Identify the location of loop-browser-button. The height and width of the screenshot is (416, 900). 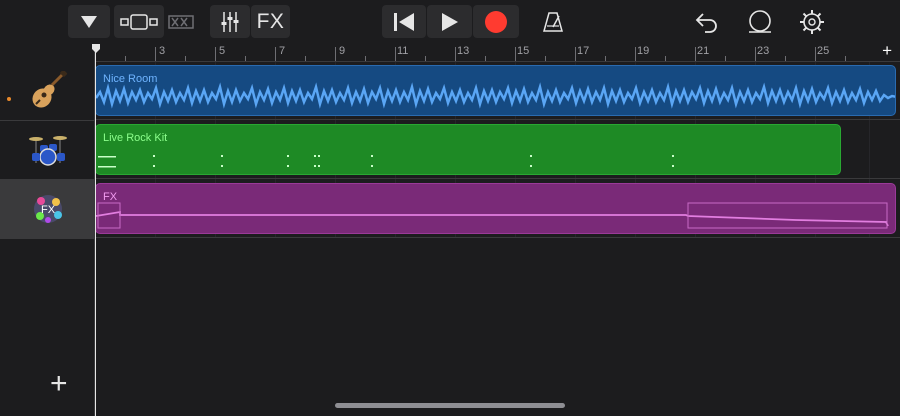
(760, 21).